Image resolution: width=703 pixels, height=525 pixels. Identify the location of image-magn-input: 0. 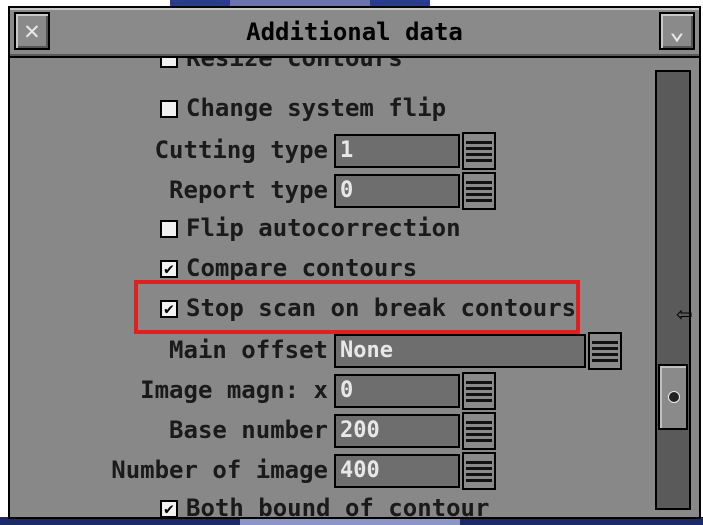
(397, 391).